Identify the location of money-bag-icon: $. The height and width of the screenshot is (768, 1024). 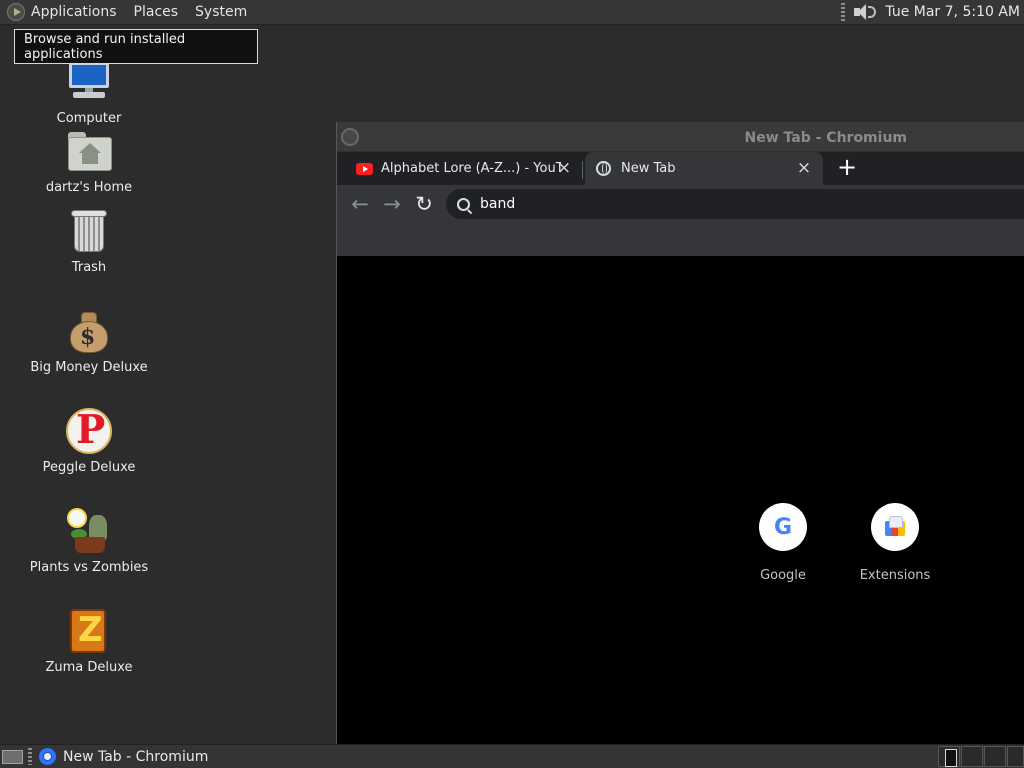
(89, 331).